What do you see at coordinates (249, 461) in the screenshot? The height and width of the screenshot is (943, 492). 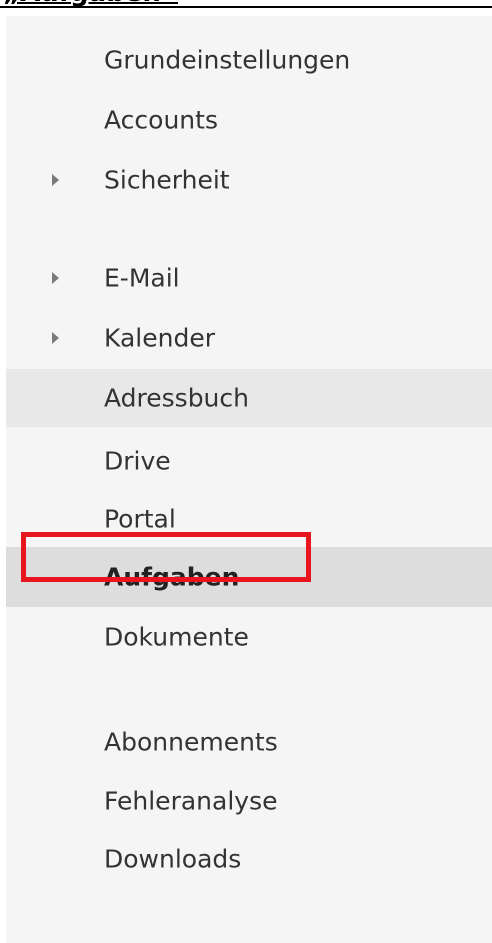 I see `sidebar-item-drive: Drive` at bounding box center [249, 461].